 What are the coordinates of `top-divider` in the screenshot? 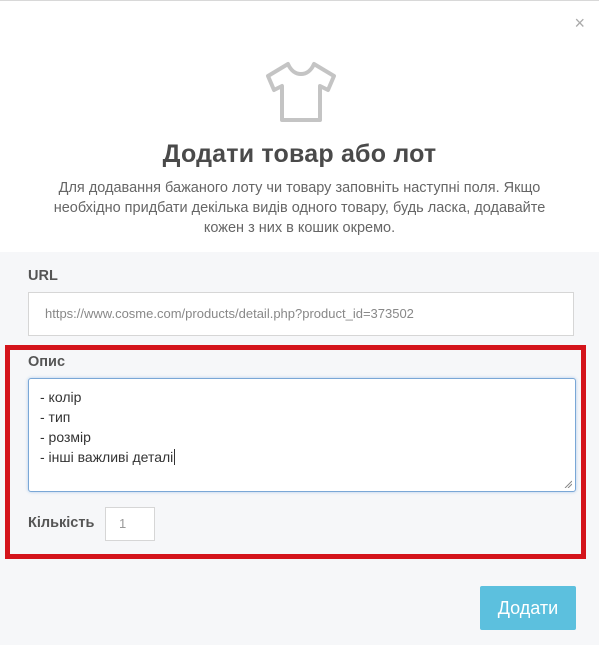 It's located at (299, 0).